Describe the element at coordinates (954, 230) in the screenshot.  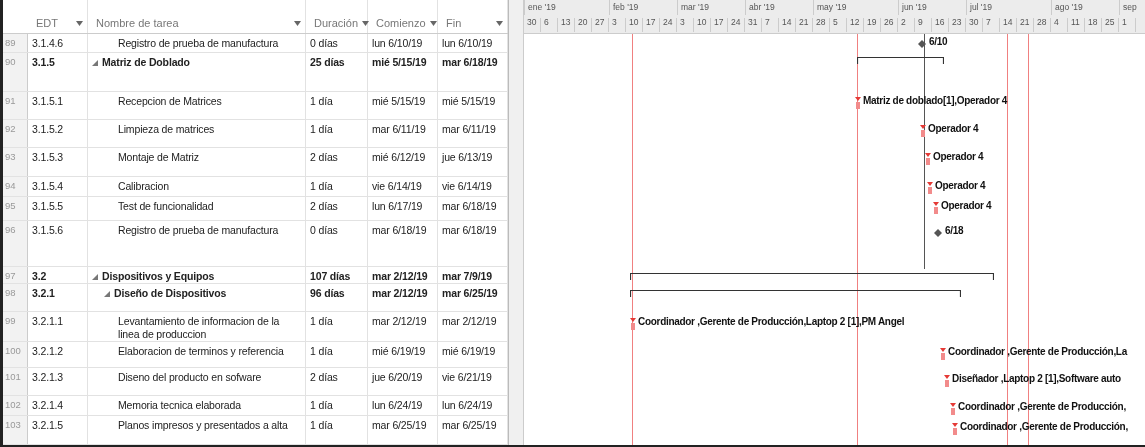
I see `milestone-date: 6/18` at that location.